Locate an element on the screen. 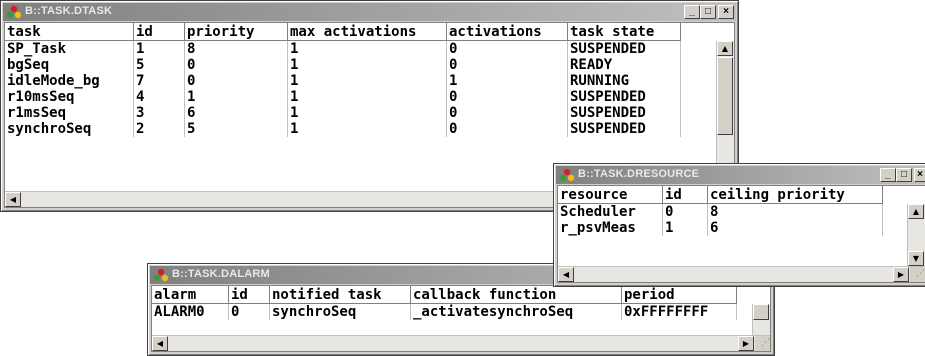 The height and width of the screenshot is (356, 925). task-name-cell: r1msSeq is located at coordinates (69, 113).